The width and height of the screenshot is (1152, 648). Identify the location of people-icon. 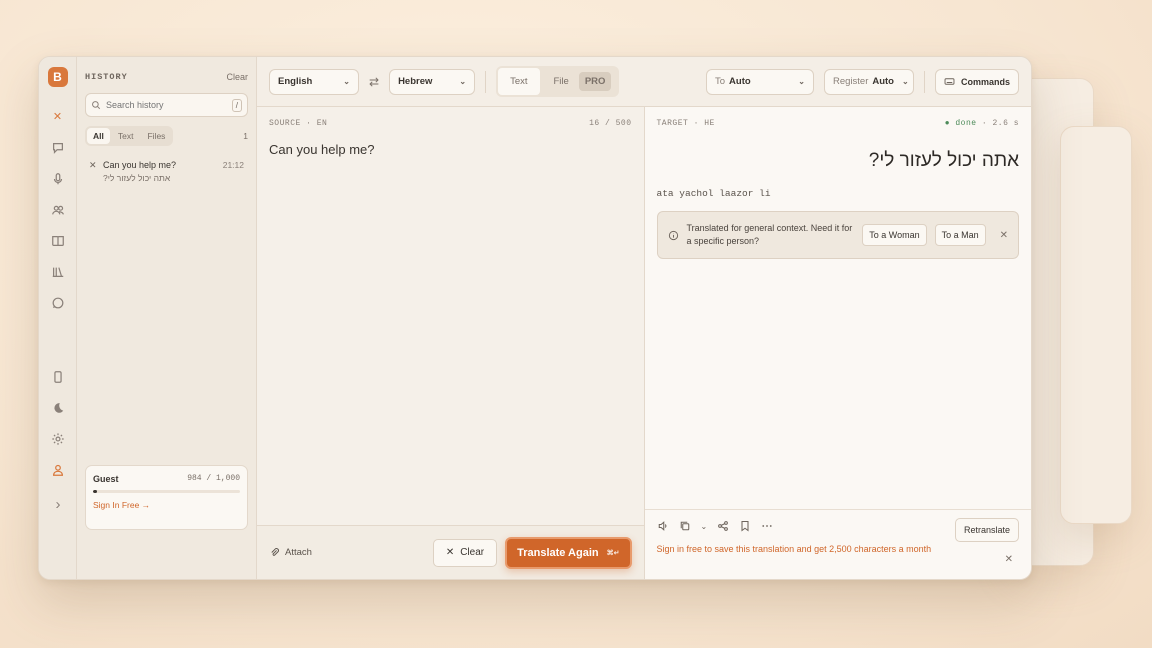
(58, 209).